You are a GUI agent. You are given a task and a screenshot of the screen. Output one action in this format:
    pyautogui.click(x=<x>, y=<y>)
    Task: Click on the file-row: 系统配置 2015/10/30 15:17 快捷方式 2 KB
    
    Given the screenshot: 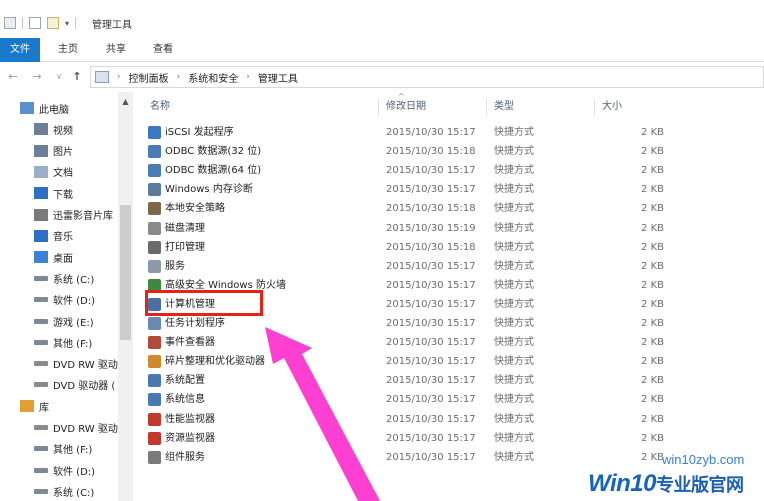 What is the action you would take?
    pyautogui.click(x=456, y=380)
    